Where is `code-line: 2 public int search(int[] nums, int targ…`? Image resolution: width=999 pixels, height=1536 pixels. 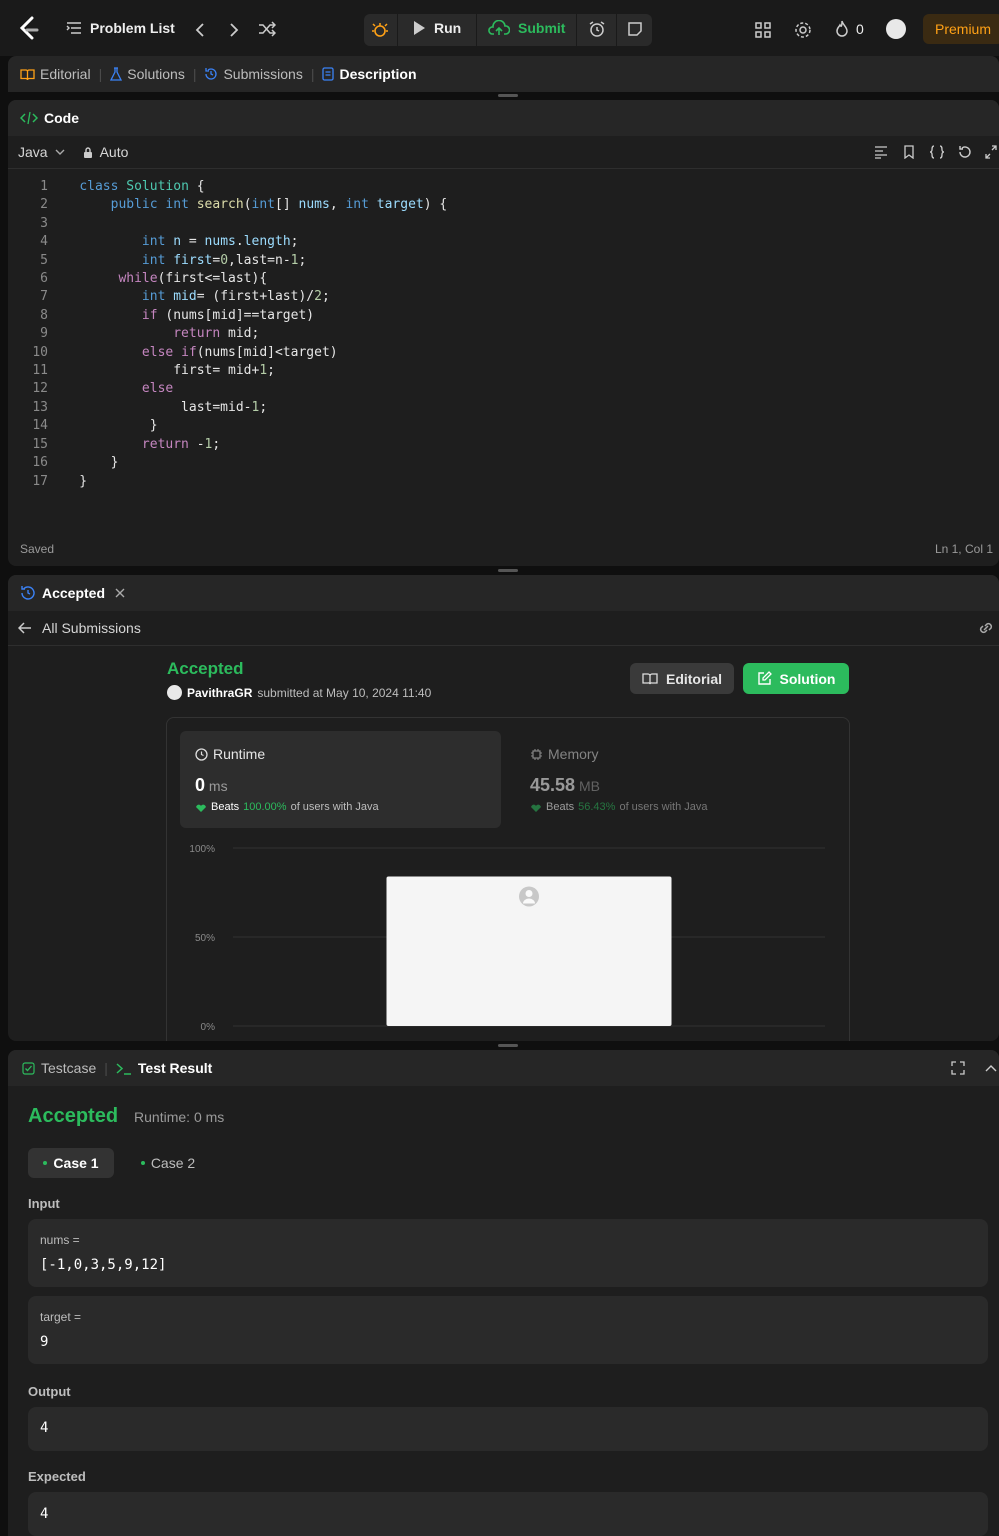 code-line: 2 public int search(int[] nums, int targ… is located at coordinates (244, 205).